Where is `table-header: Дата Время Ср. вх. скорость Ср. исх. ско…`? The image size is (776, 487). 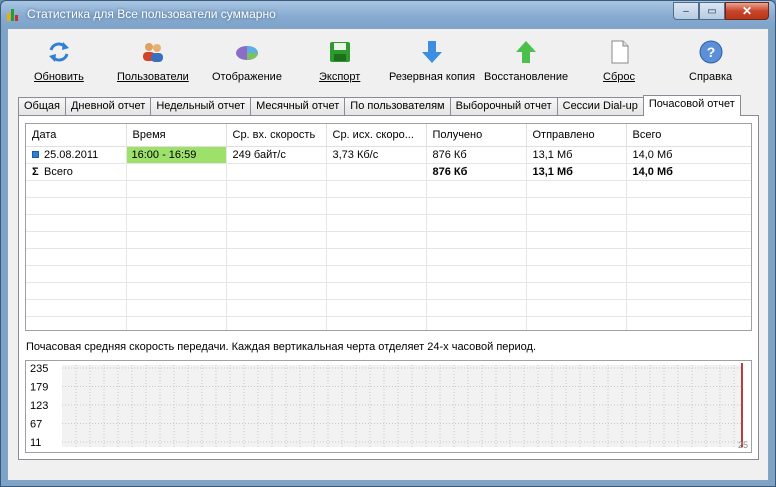
table-header: Дата Время Ср. вх. скорость Ср. исх. ско… is located at coordinates (388, 135).